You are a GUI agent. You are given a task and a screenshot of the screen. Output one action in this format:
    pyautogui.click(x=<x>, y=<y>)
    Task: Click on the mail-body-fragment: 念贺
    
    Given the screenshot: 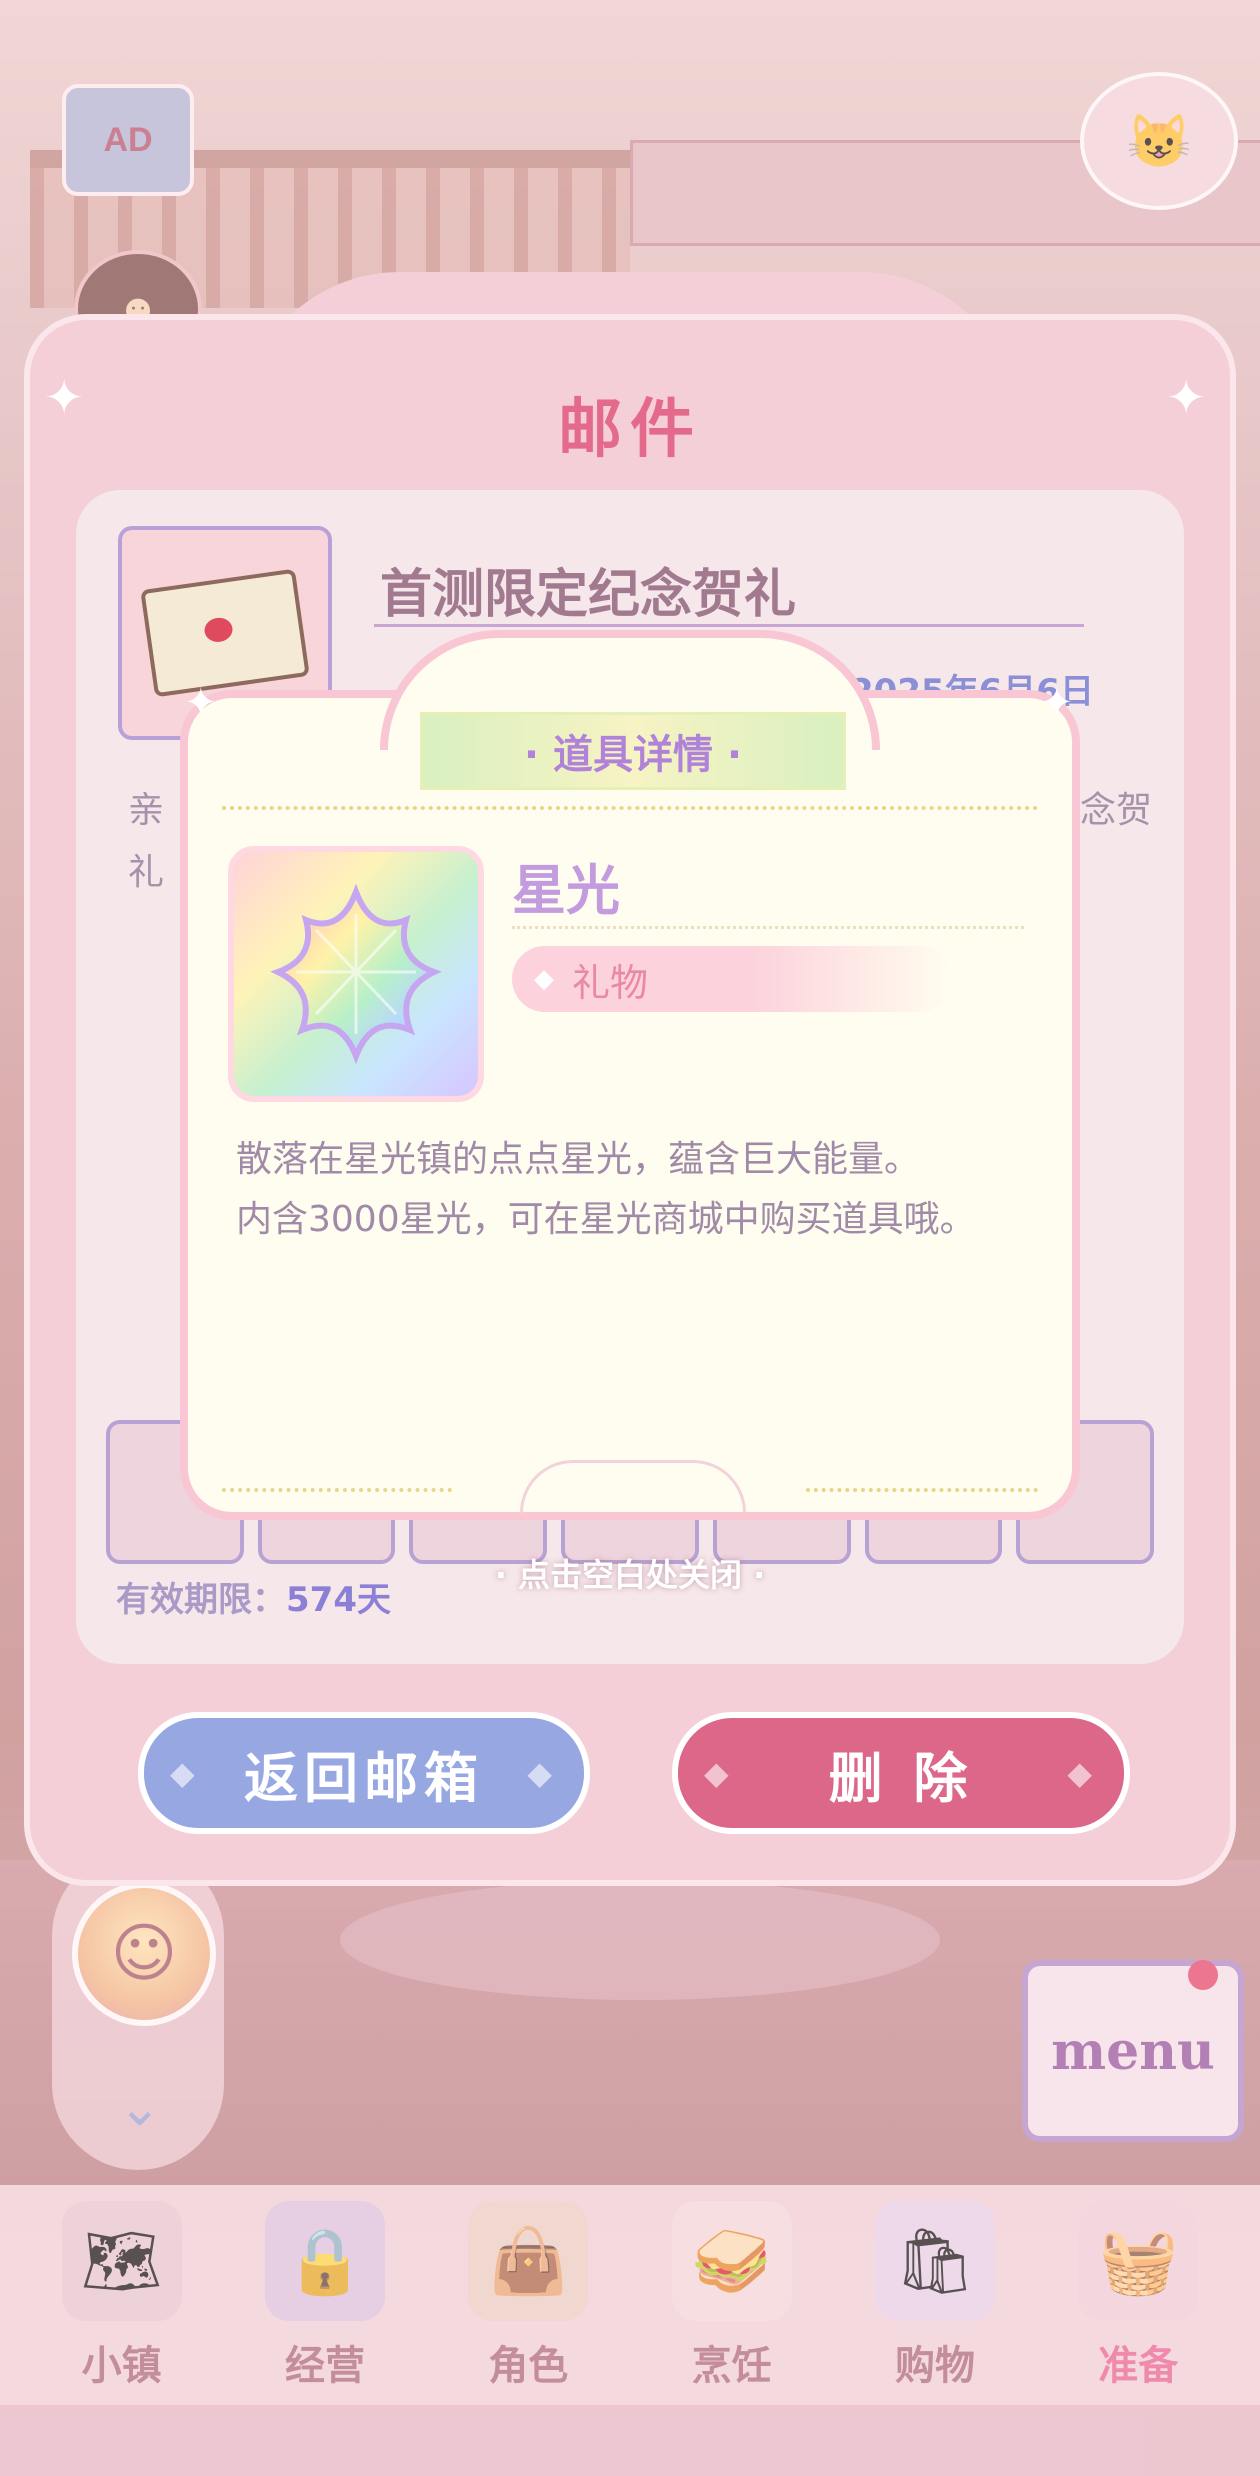 What is the action you would take?
    pyautogui.click(x=1116, y=810)
    